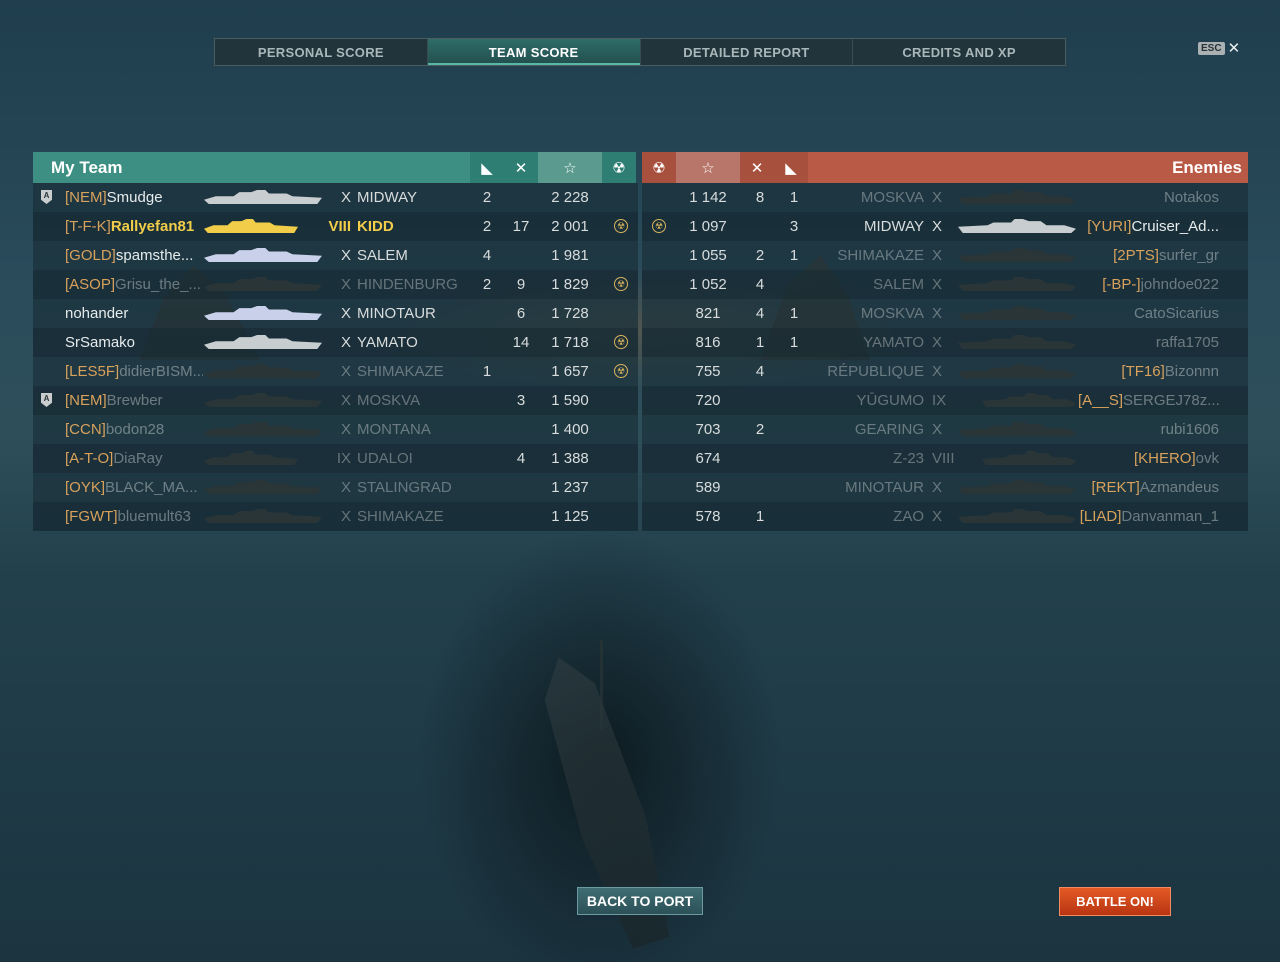  What do you see at coordinates (1234, 48) in the screenshot?
I see `close-icon: ✕` at bounding box center [1234, 48].